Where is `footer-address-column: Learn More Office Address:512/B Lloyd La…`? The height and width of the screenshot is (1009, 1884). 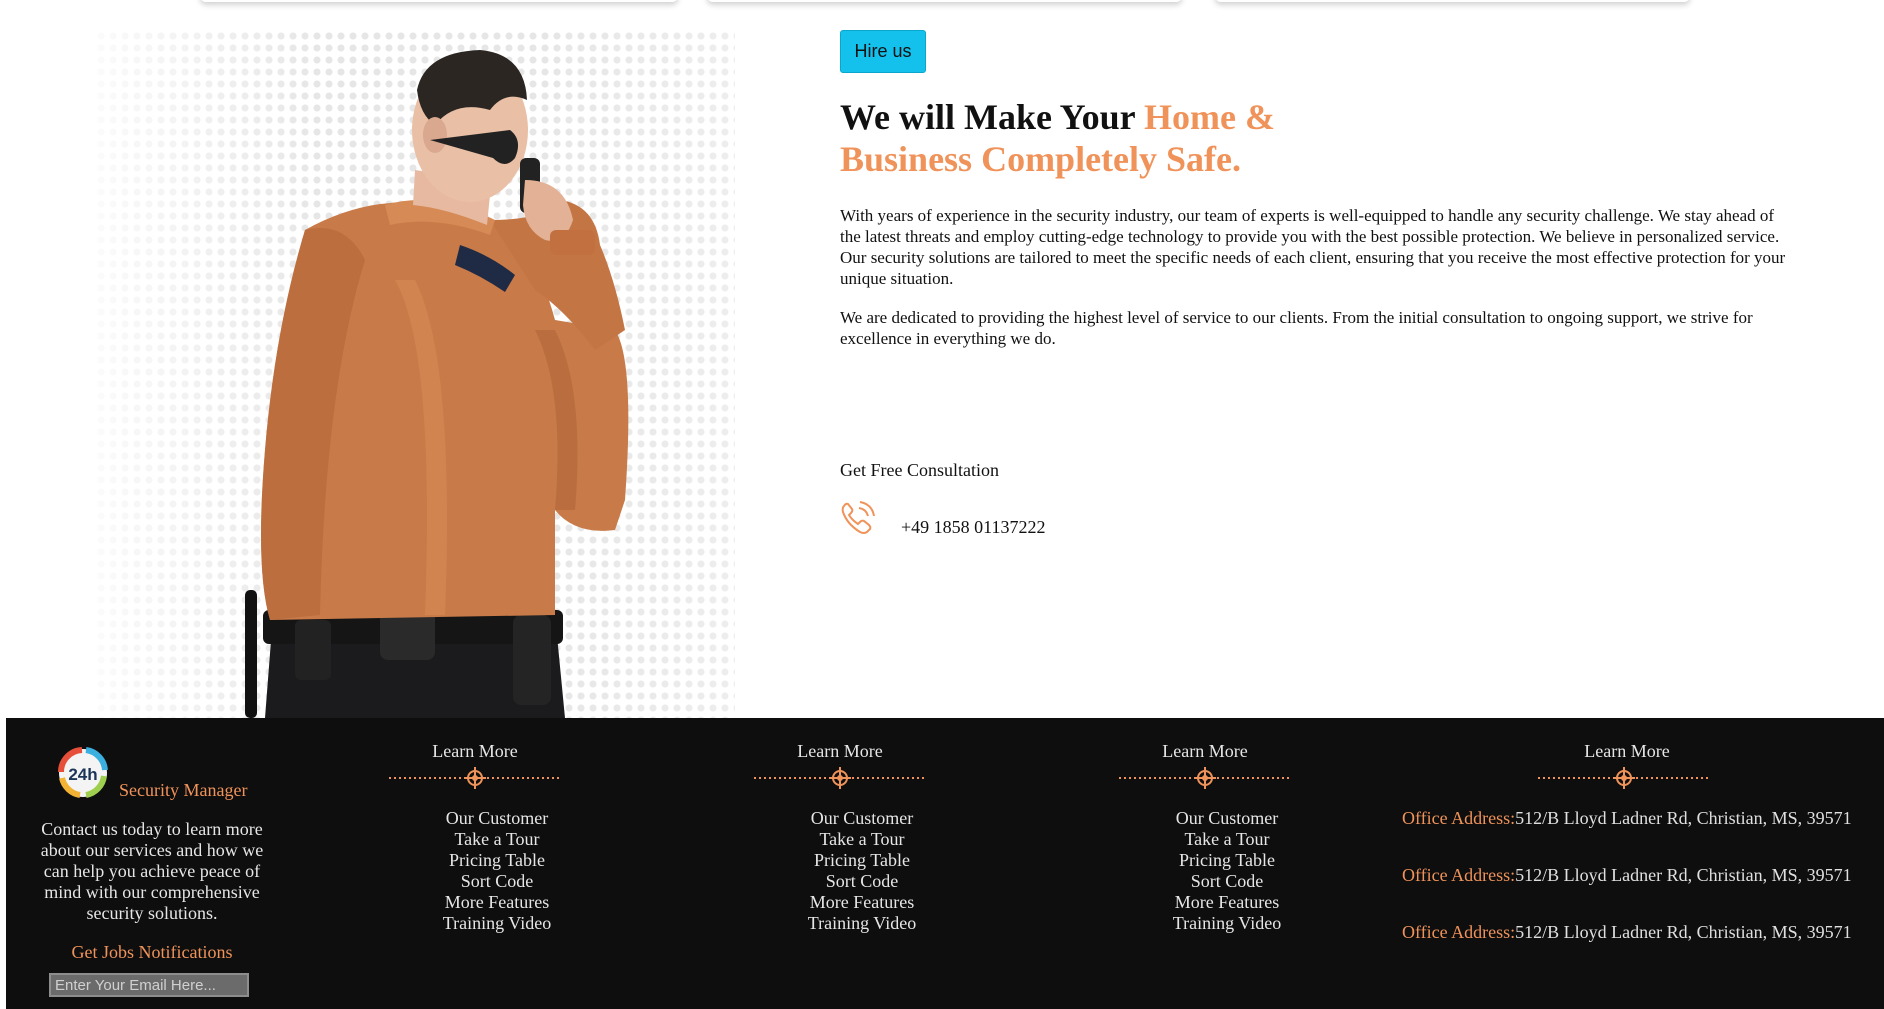 footer-address-column: Learn More Office Address:512/B Lloyd La… is located at coordinates (1632, 841).